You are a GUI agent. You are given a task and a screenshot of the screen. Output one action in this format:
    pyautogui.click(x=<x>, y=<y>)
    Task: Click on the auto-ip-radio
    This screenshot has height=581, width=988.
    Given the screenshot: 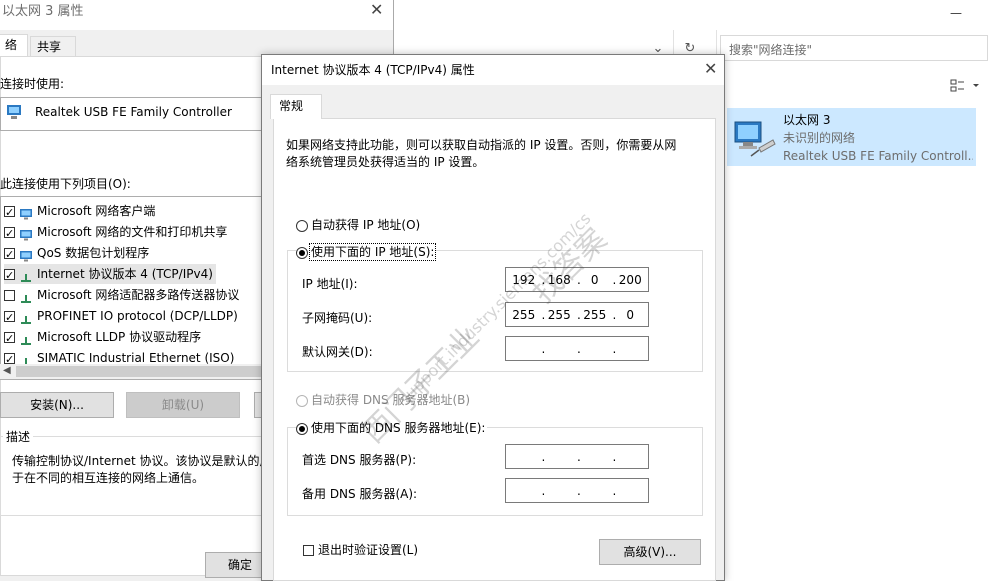 What is the action you would take?
    pyautogui.click(x=302, y=225)
    